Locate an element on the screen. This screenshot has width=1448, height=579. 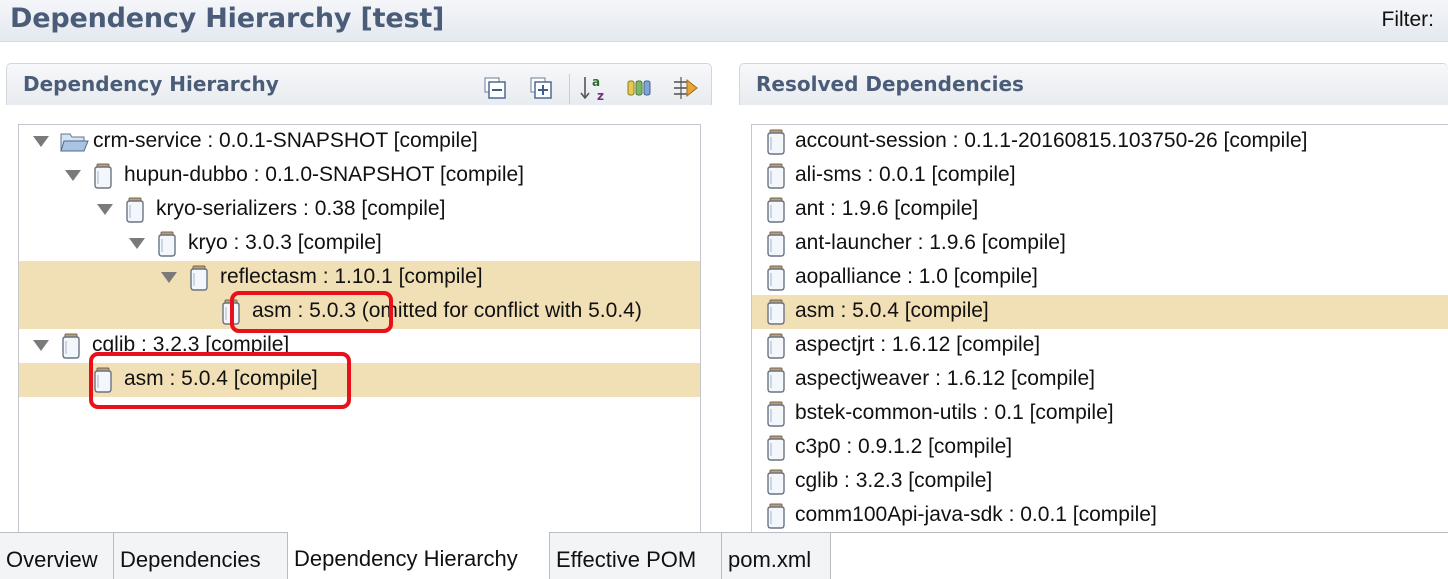
resolved-dependency-item: cglib : 3.2.3 [compile] is located at coordinates (1100, 482).